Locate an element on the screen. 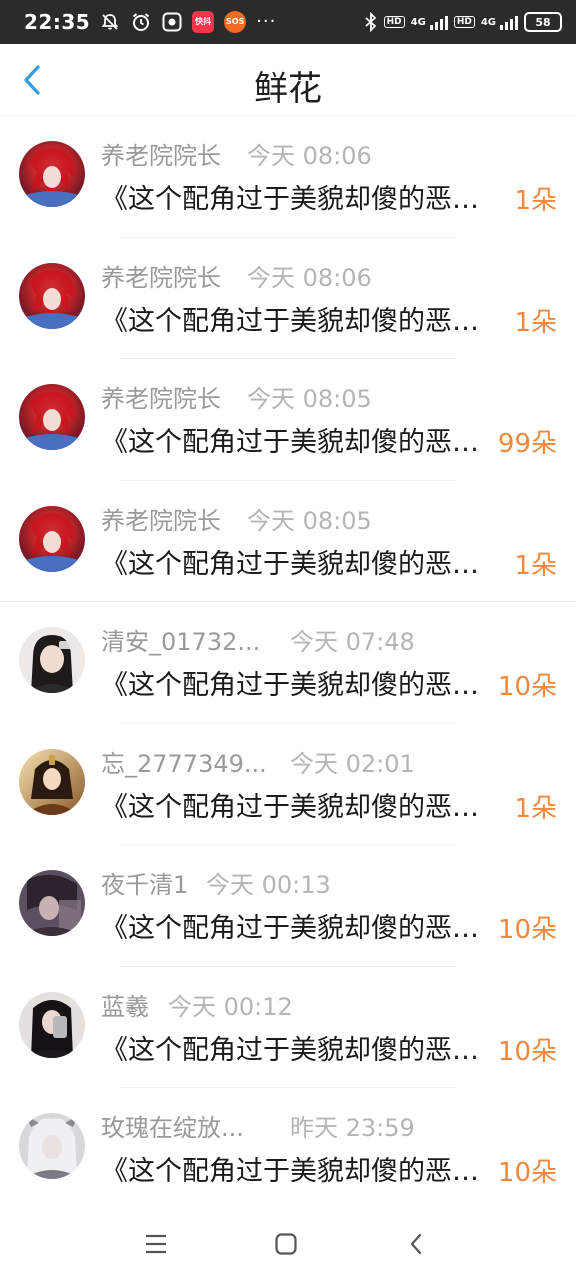 Image resolution: width=576 pixels, height=1280 pixels. bell-muted-icon is located at coordinates (110, 22).